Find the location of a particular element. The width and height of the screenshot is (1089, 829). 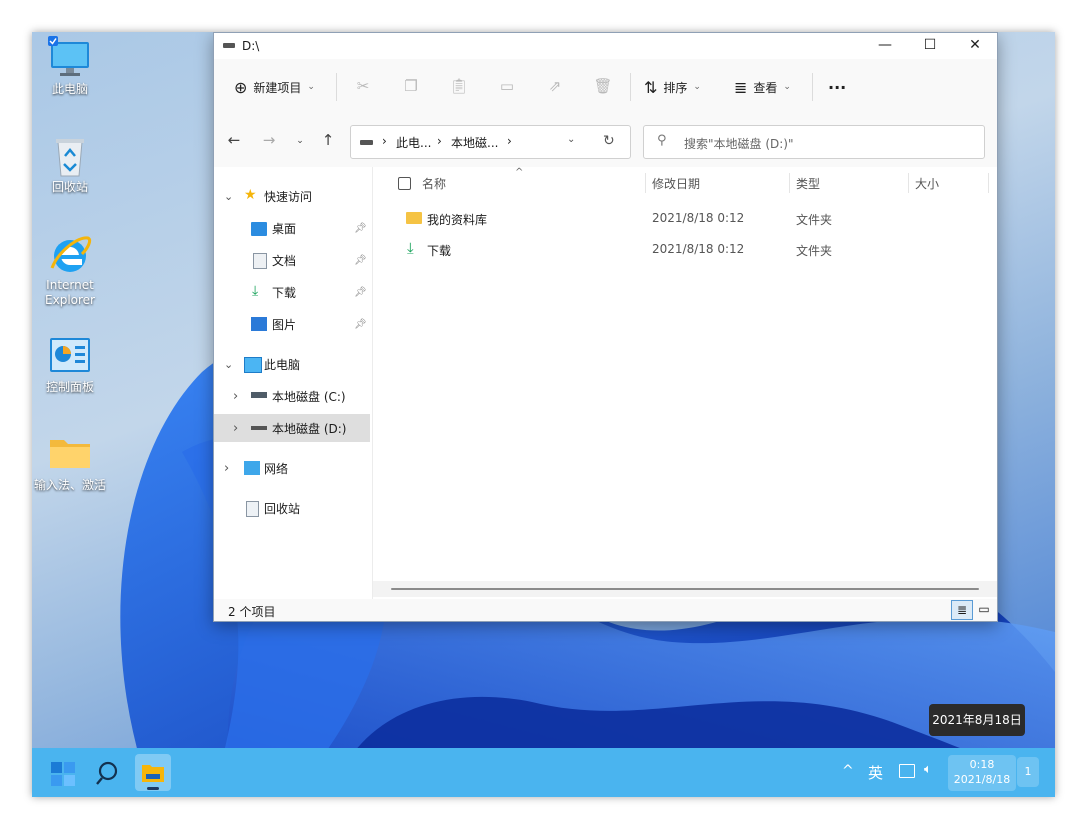

desktop-icon-label: Internet Explorer is located at coordinates (70, 292).